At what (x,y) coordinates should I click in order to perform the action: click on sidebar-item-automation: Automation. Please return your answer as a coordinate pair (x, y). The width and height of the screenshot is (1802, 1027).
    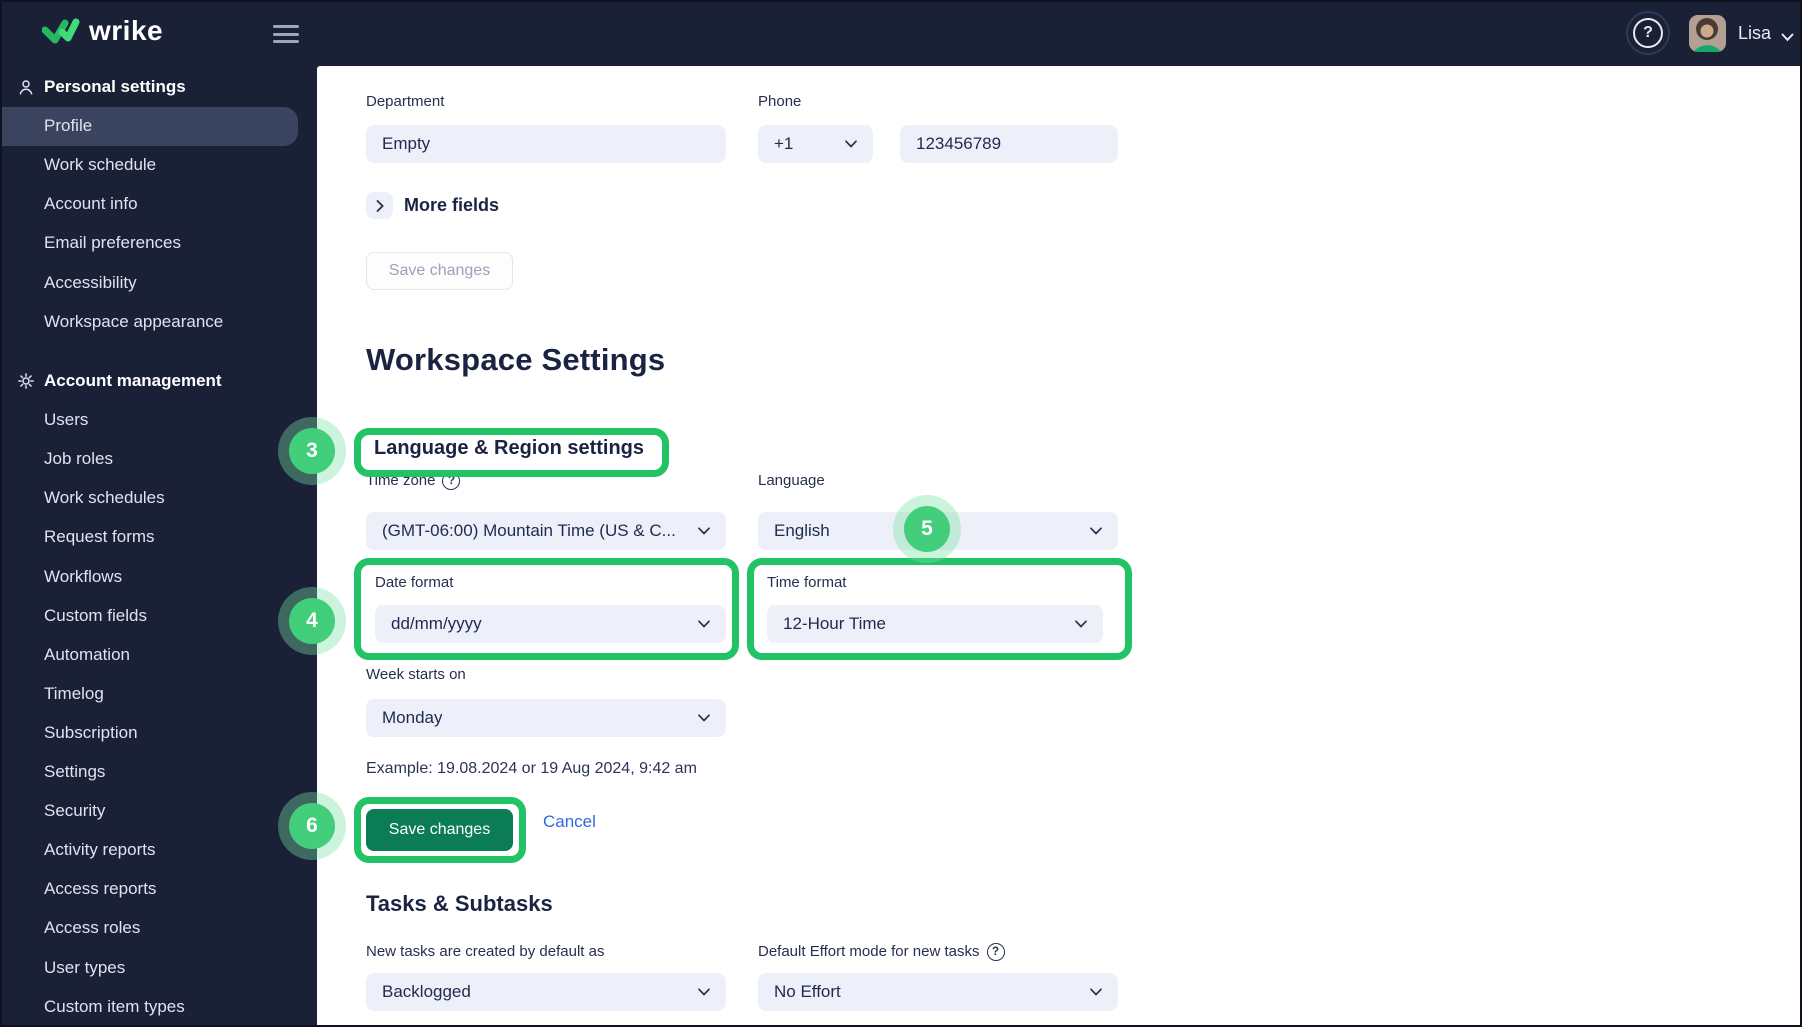
    Looking at the image, I should click on (159, 654).